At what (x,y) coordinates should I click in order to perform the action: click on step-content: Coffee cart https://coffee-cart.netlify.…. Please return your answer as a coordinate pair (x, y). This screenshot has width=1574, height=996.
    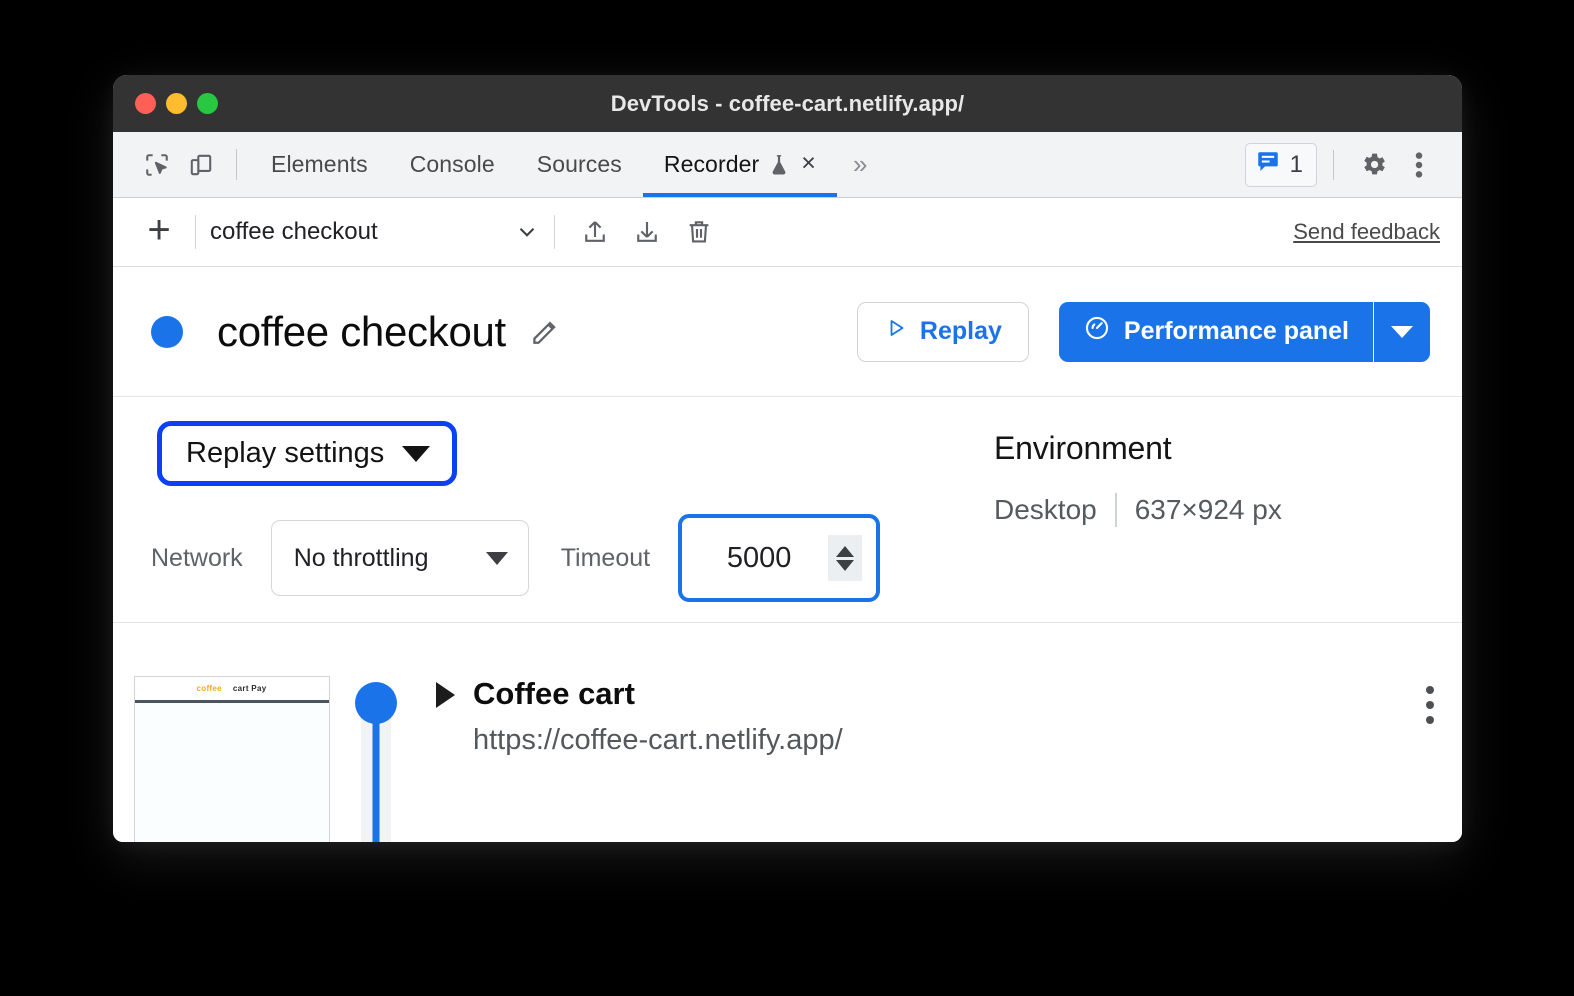
    Looking at the image, I should click on (932, 759).